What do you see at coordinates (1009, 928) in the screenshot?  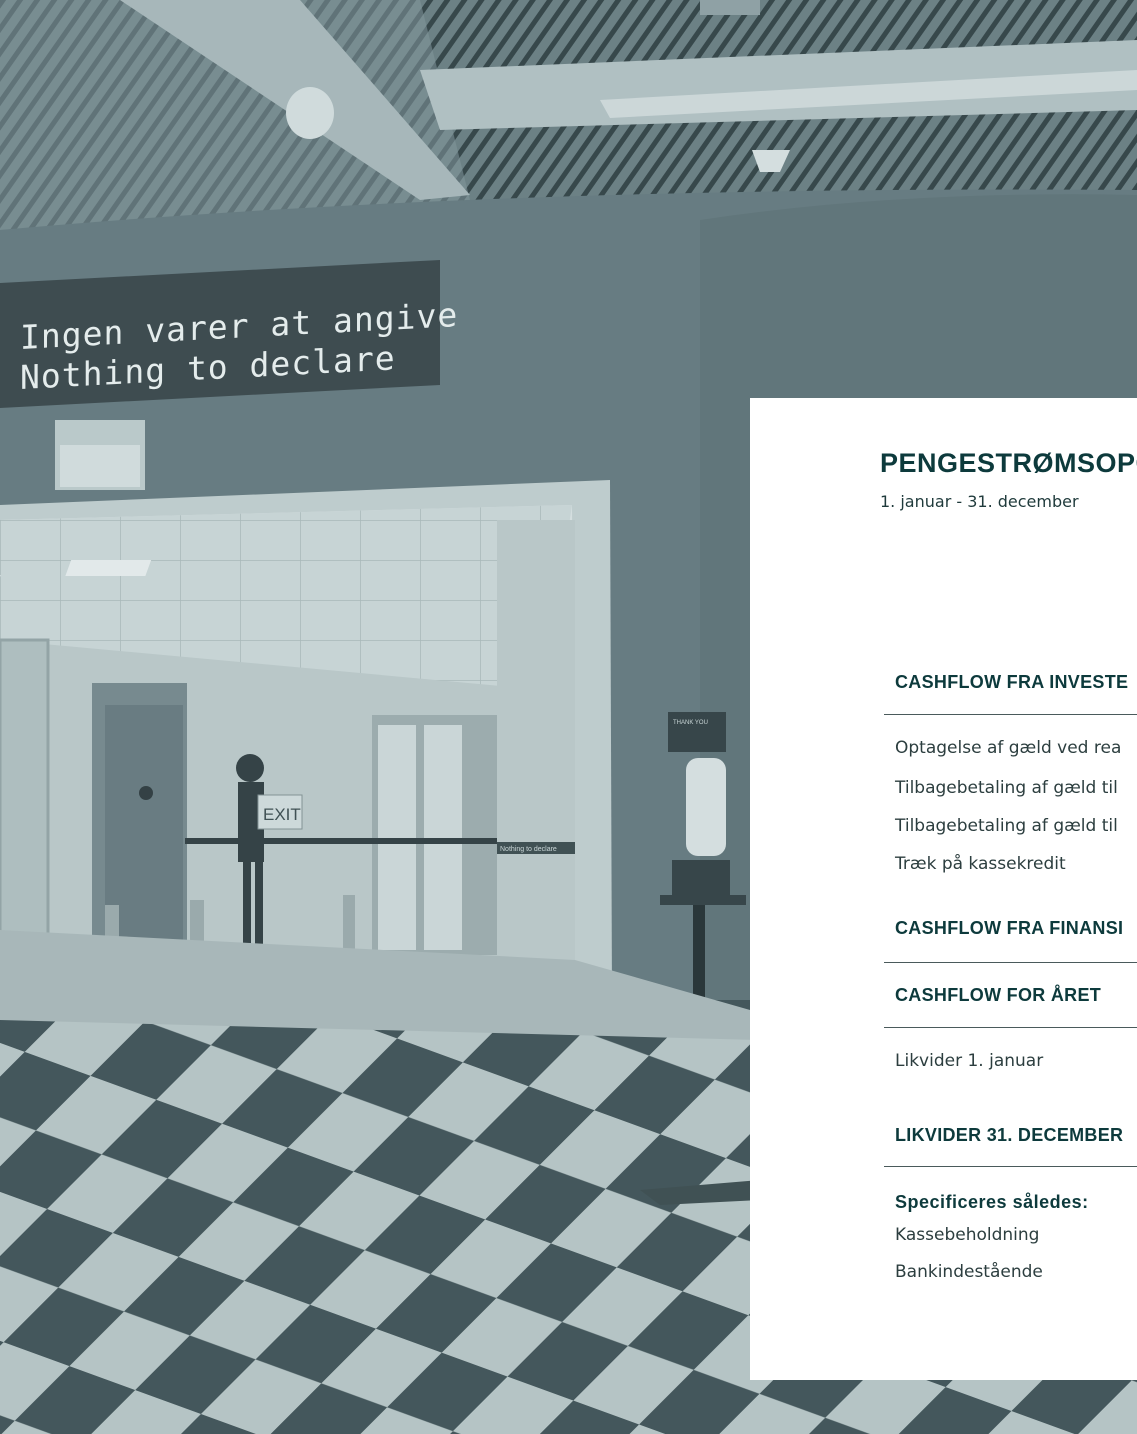 I see `financing-header: CASHFLOW FRA FINANSI` at bounding box center [1009, 928].